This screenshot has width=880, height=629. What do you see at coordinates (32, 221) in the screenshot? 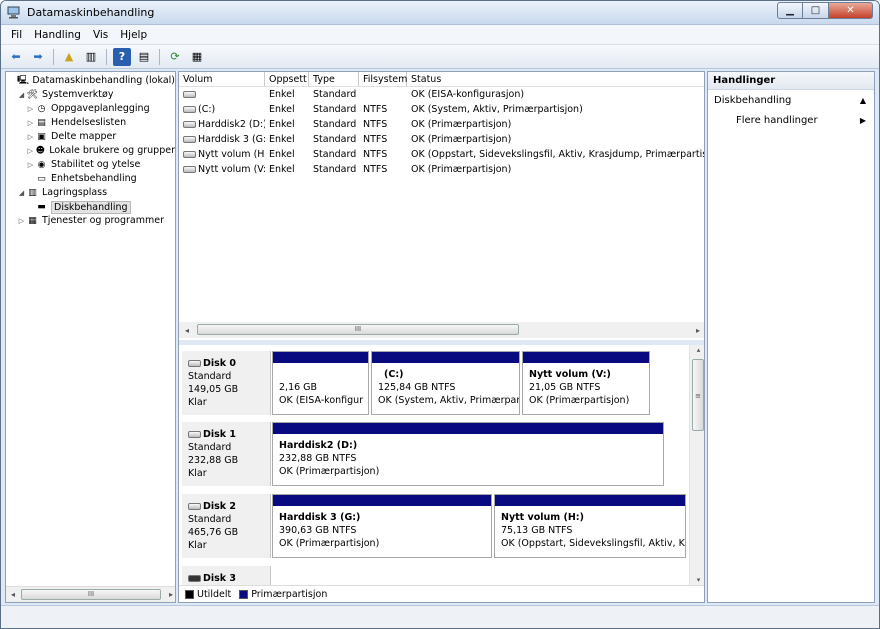
I see `services-icon: ▦` at bounding box center [32, 221].